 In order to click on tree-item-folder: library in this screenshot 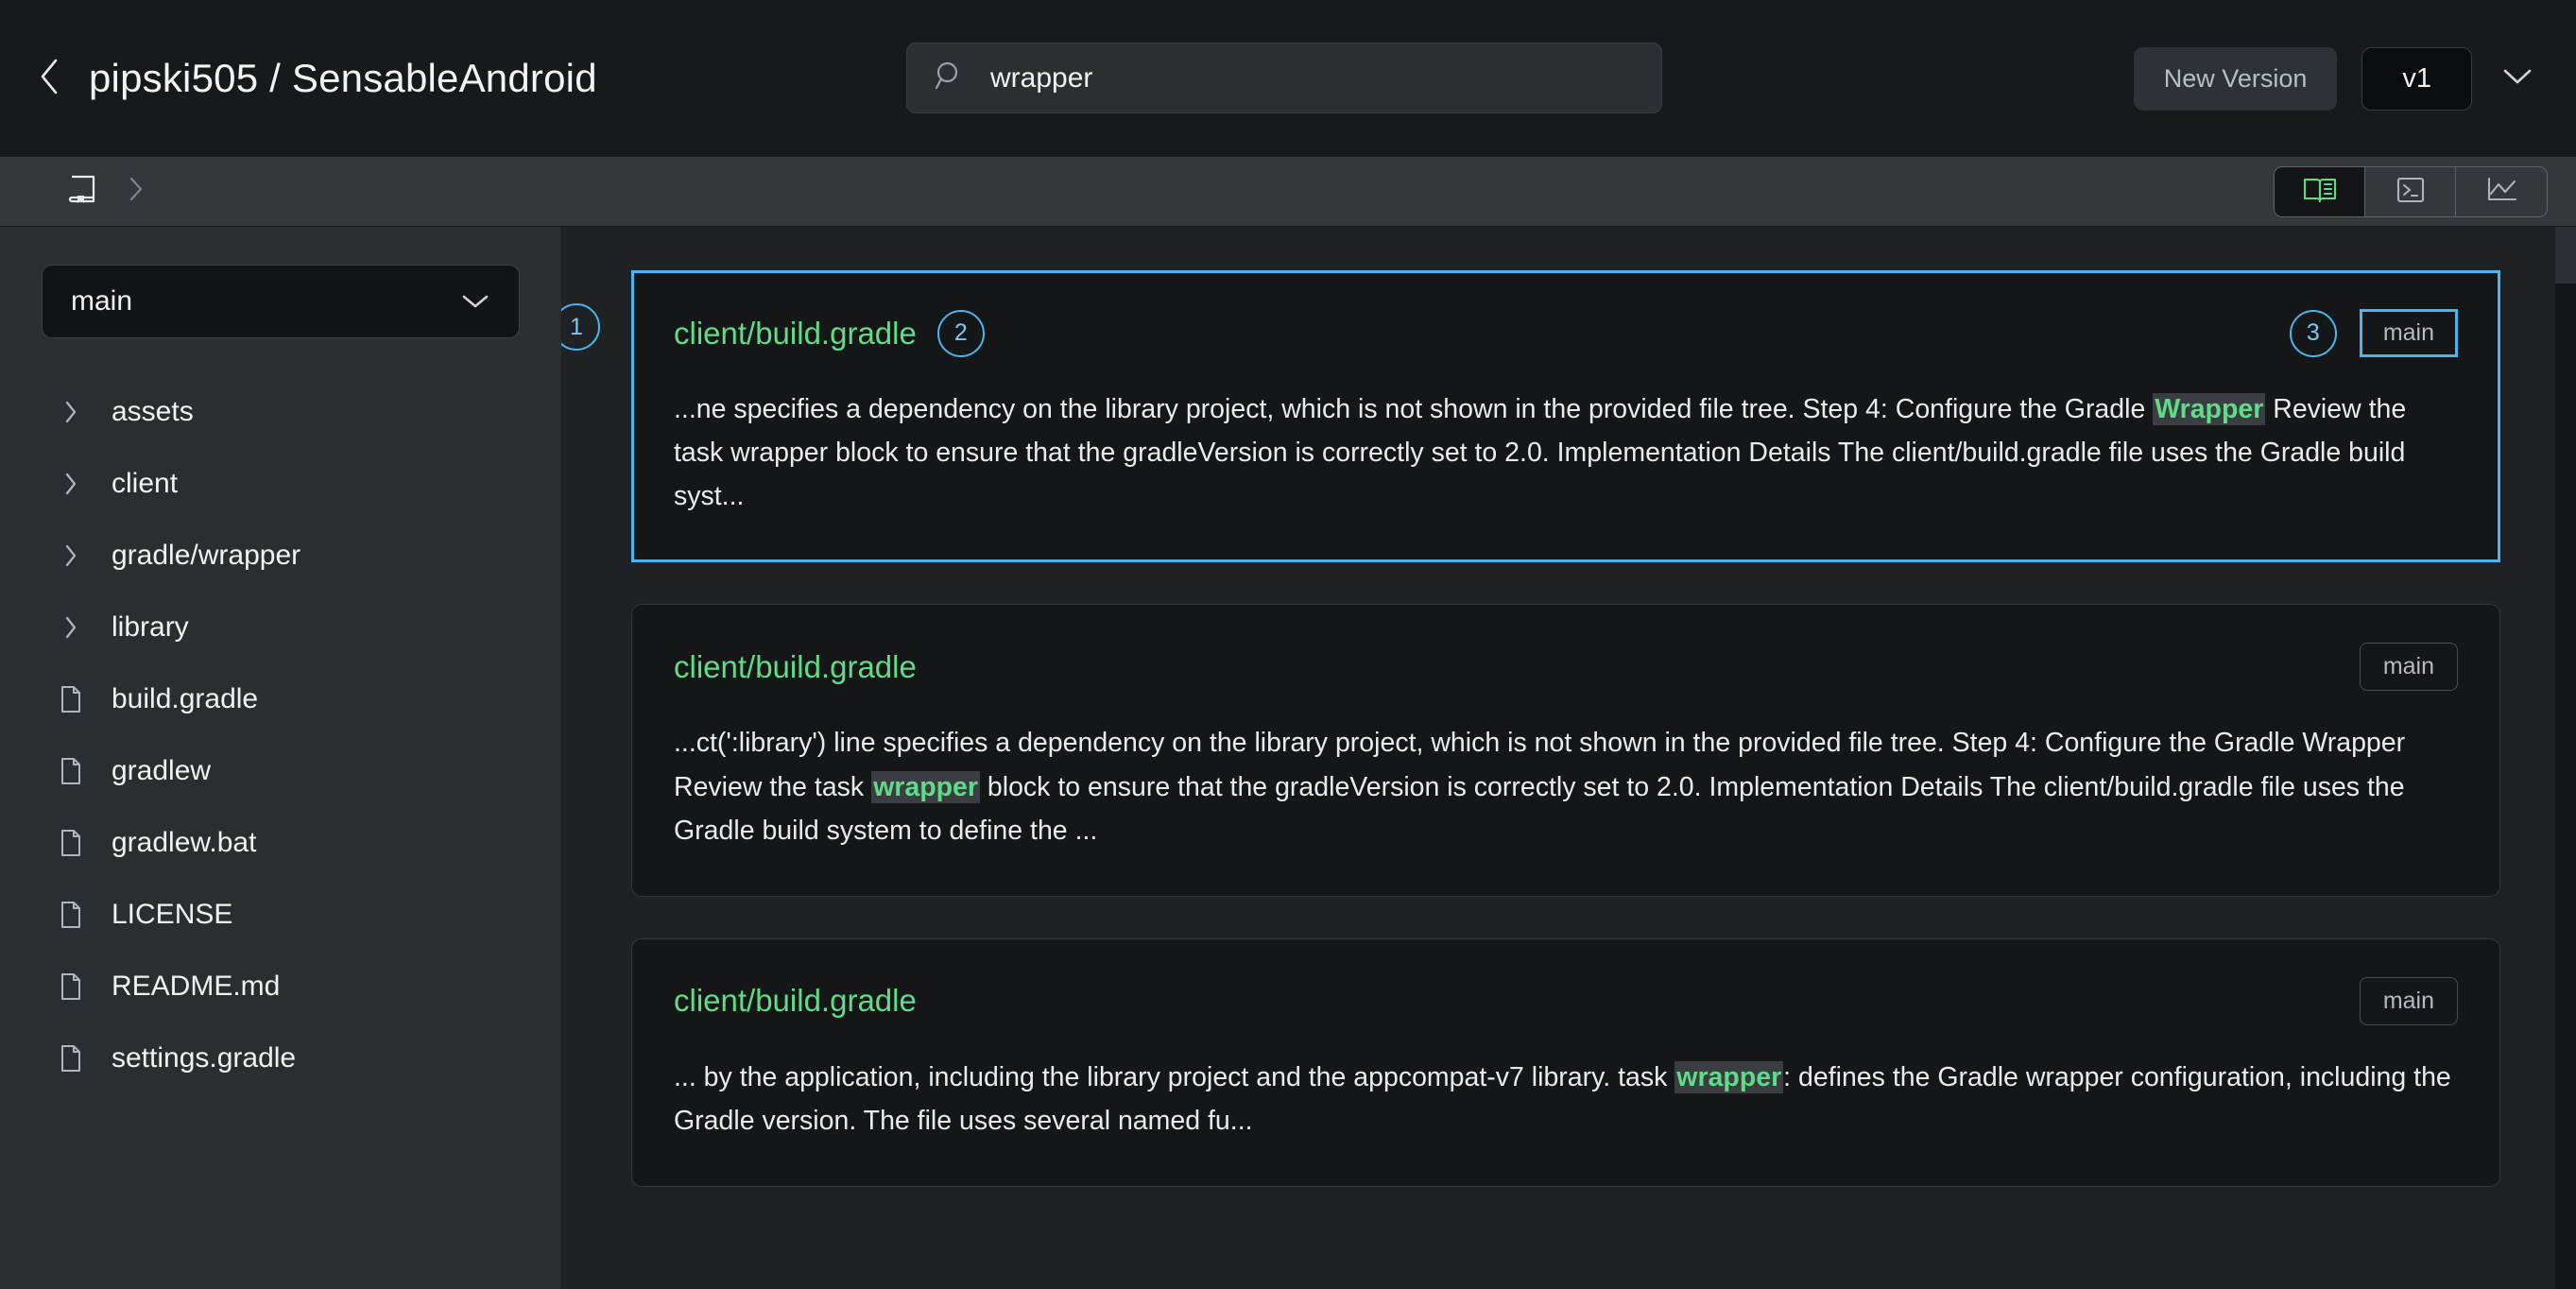, I will do `click(280, 627)`.